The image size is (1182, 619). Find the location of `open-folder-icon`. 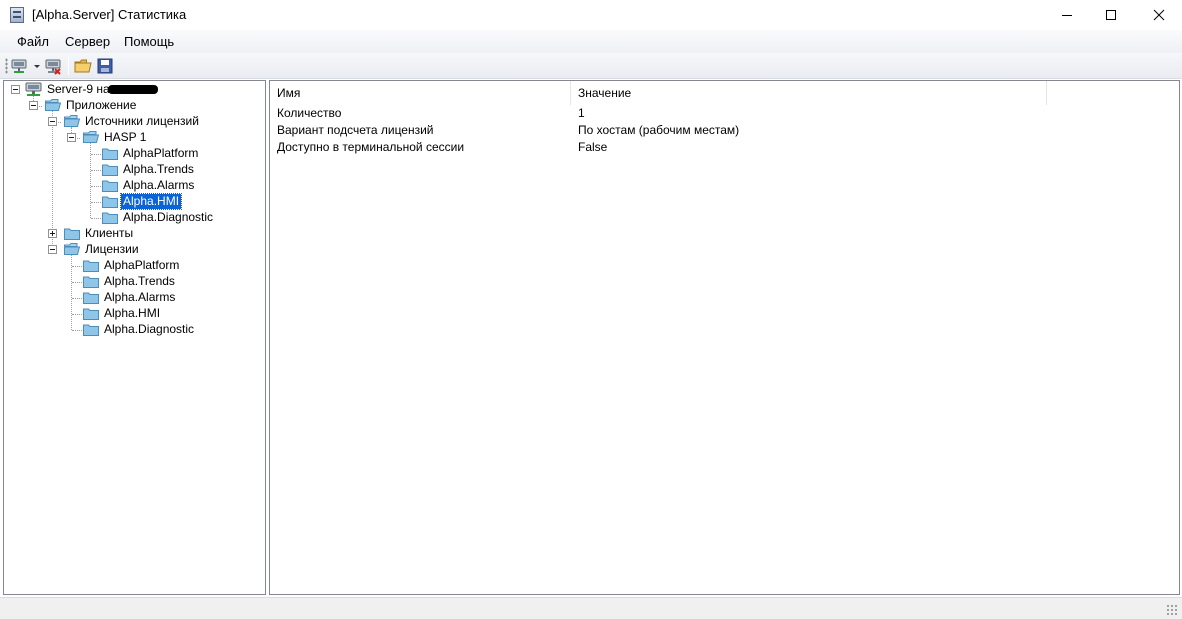

open-folder-icon is located at coordinates (83, 66).